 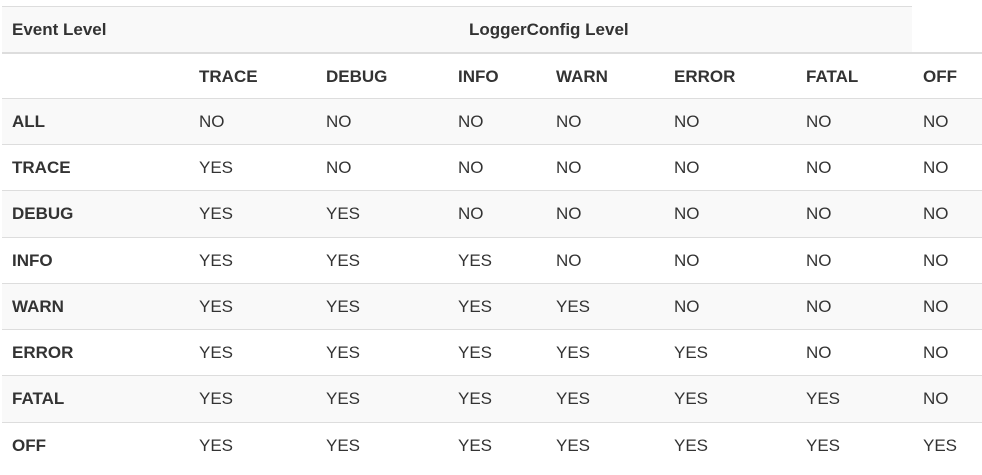 I want to click on event-level-cell: FATAL, so click(x=38, y=398).